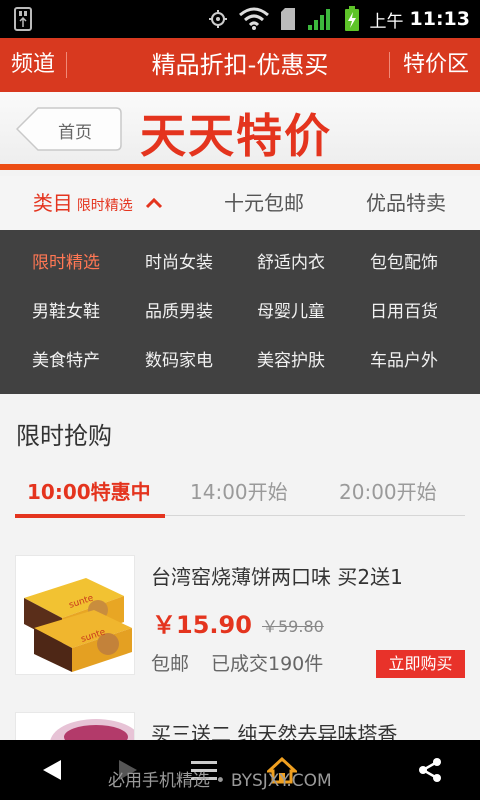 The width and height of the screenshot is (480, 800). Describe the element at coordinates (253, 18) in the screenshot. I see `wifi-icon` at that location.